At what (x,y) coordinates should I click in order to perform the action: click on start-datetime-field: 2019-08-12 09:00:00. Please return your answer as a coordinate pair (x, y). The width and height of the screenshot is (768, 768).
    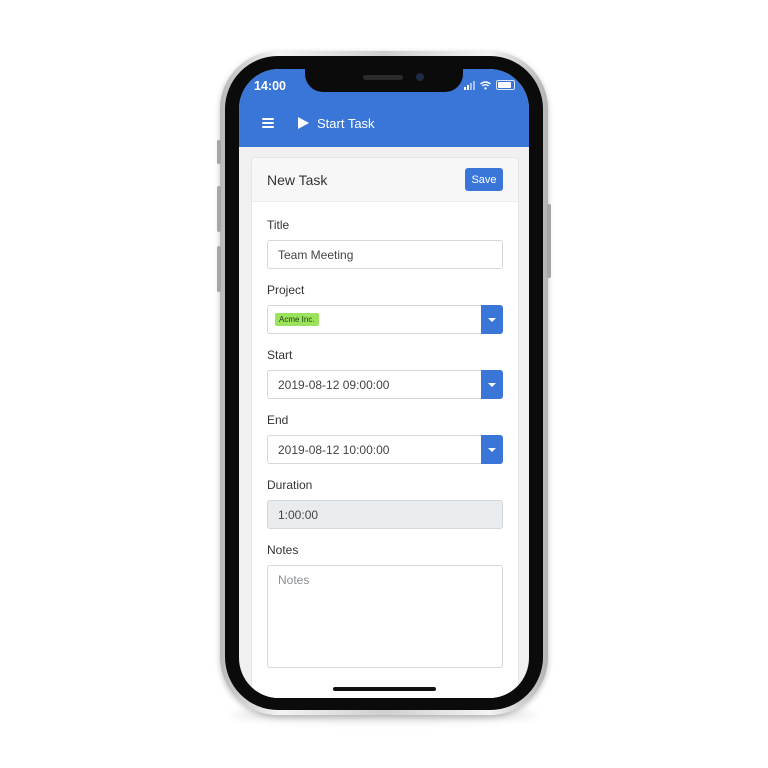
    Looking at the image, I should click on (385, 384).